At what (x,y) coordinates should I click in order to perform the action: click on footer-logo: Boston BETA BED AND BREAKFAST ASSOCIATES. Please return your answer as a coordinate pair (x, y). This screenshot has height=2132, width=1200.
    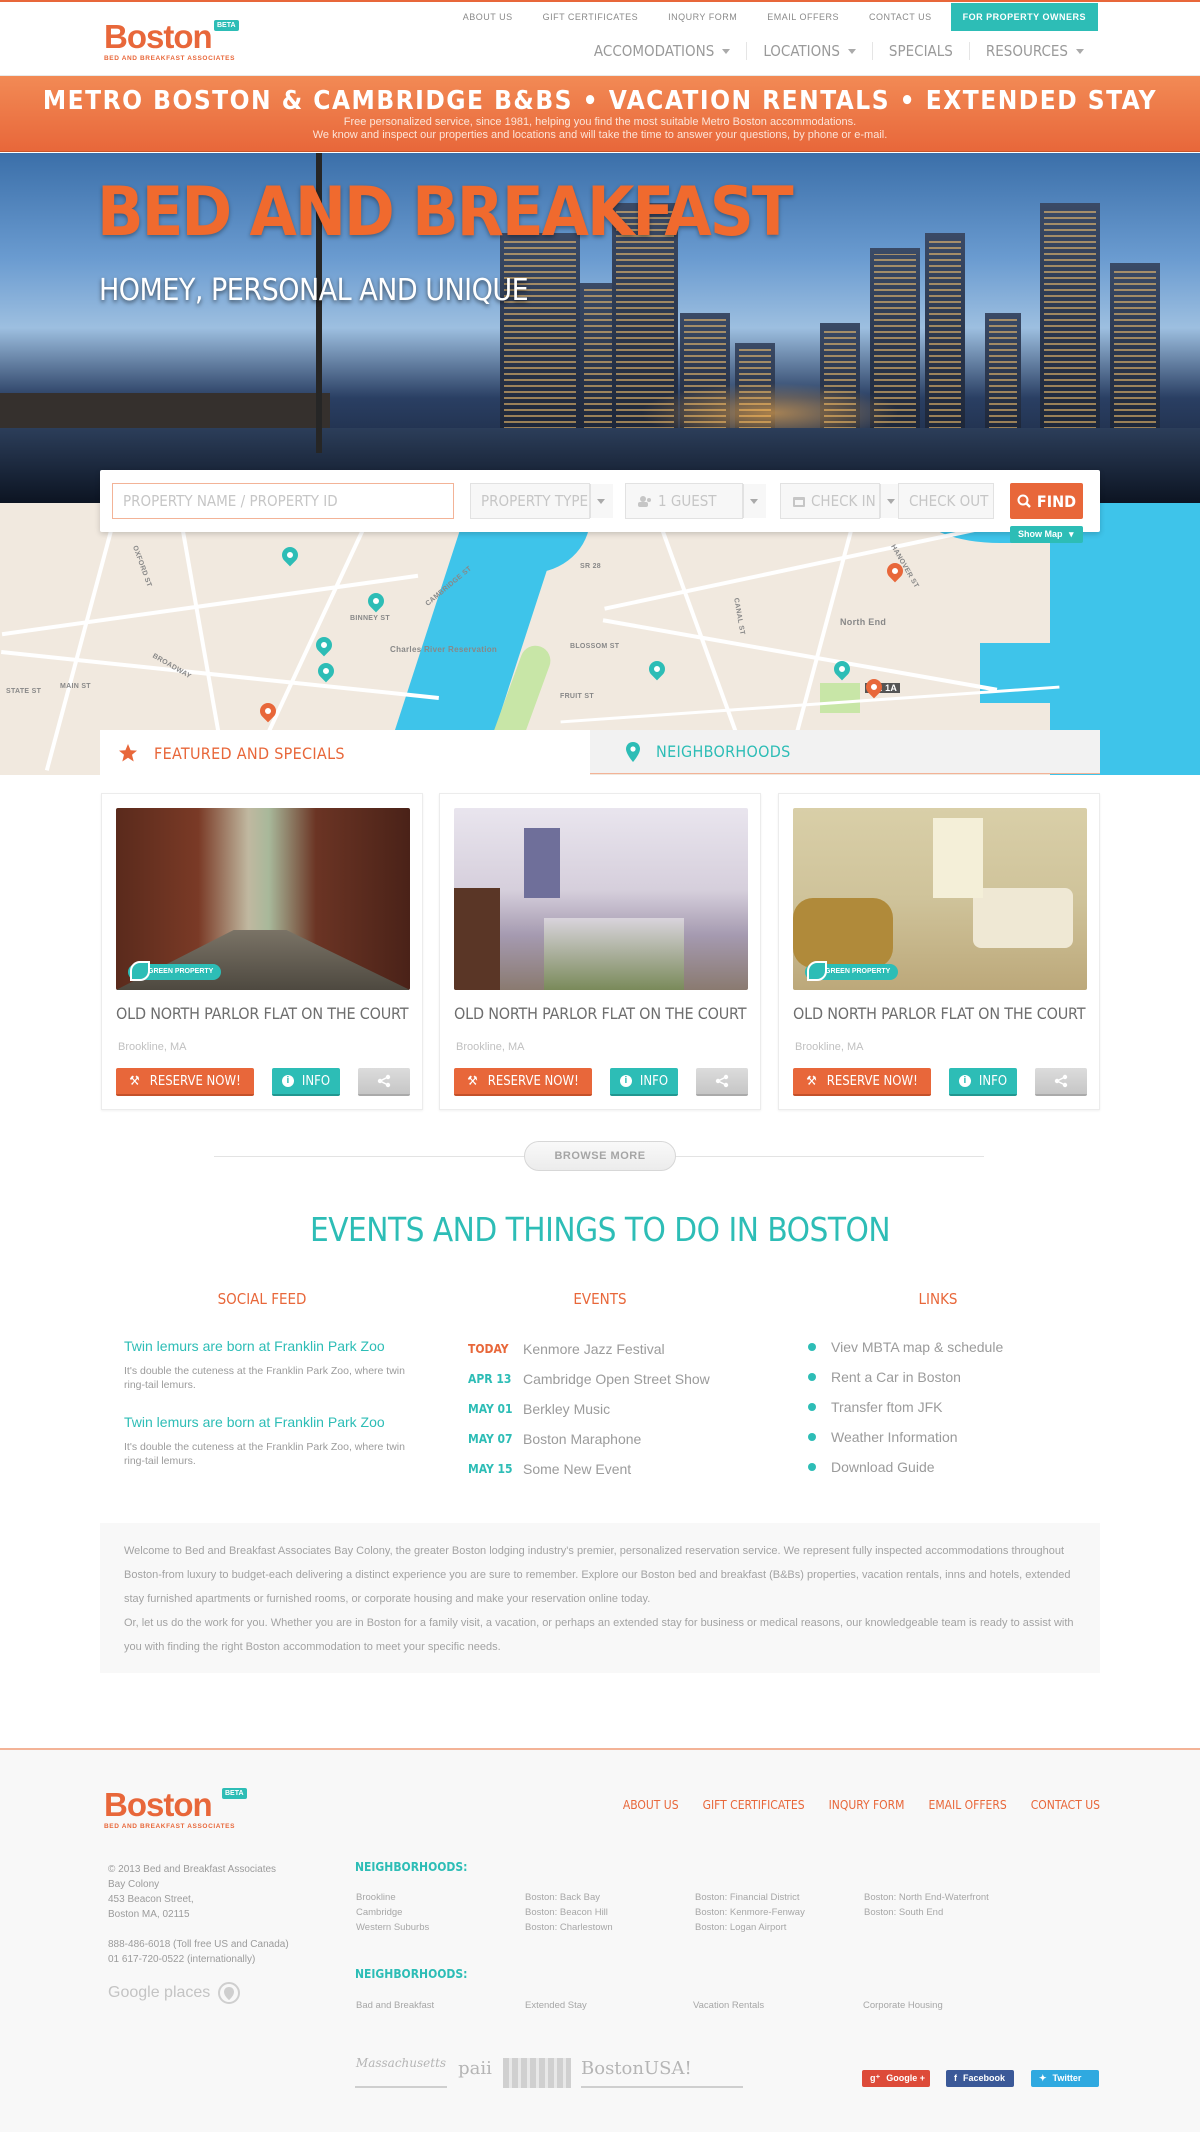
    Looking at the image, I should click on (175, 1809).